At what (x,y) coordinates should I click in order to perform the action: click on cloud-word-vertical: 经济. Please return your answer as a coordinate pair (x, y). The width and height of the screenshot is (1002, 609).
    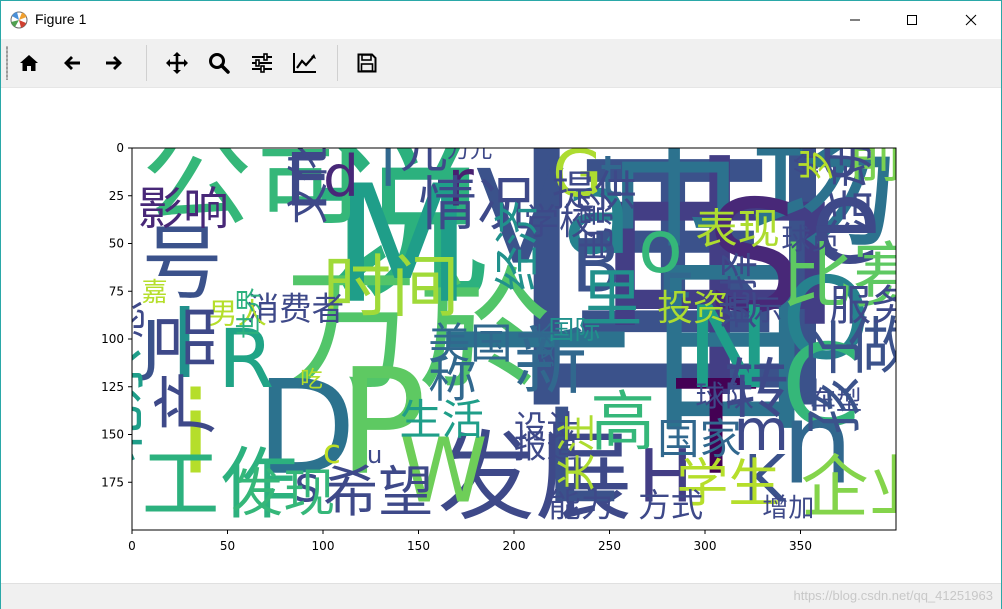
    Looking at the image, I should click on (517, 245).